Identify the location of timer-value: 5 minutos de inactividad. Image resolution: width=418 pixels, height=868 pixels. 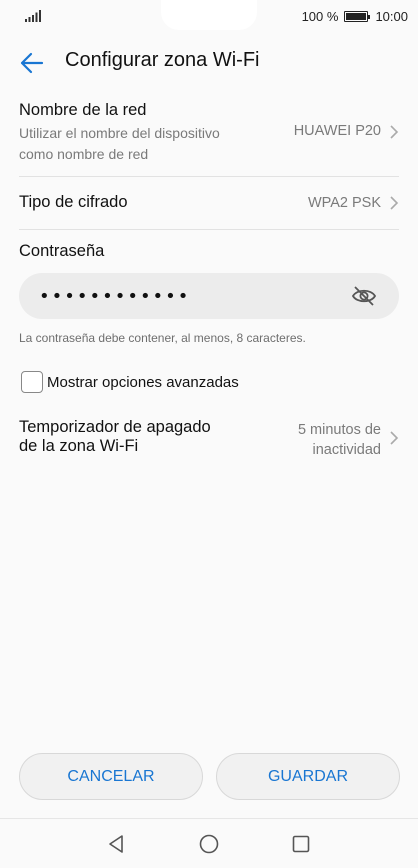
(339, 440).